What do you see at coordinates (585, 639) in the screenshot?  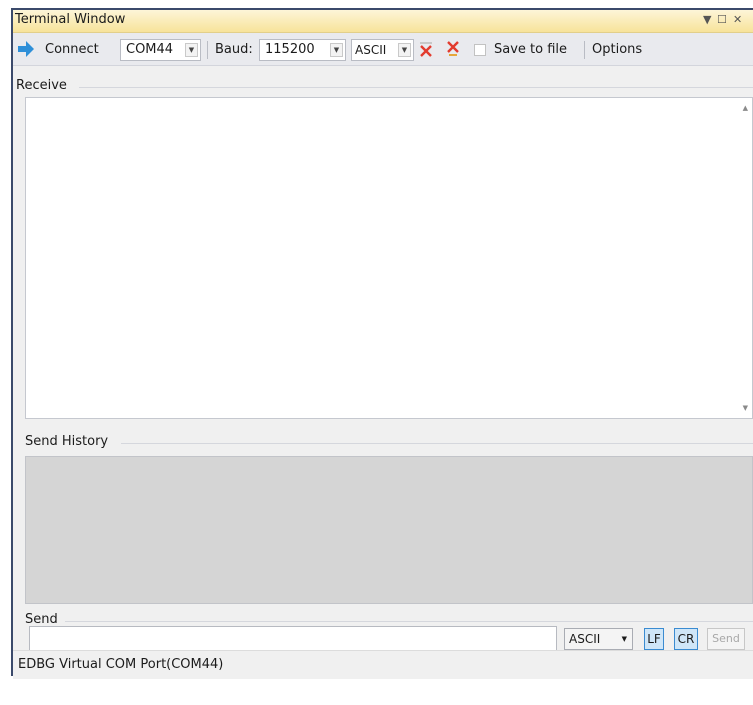 I see `send-mode-value: ASCII` at bounding box center [585, 639].